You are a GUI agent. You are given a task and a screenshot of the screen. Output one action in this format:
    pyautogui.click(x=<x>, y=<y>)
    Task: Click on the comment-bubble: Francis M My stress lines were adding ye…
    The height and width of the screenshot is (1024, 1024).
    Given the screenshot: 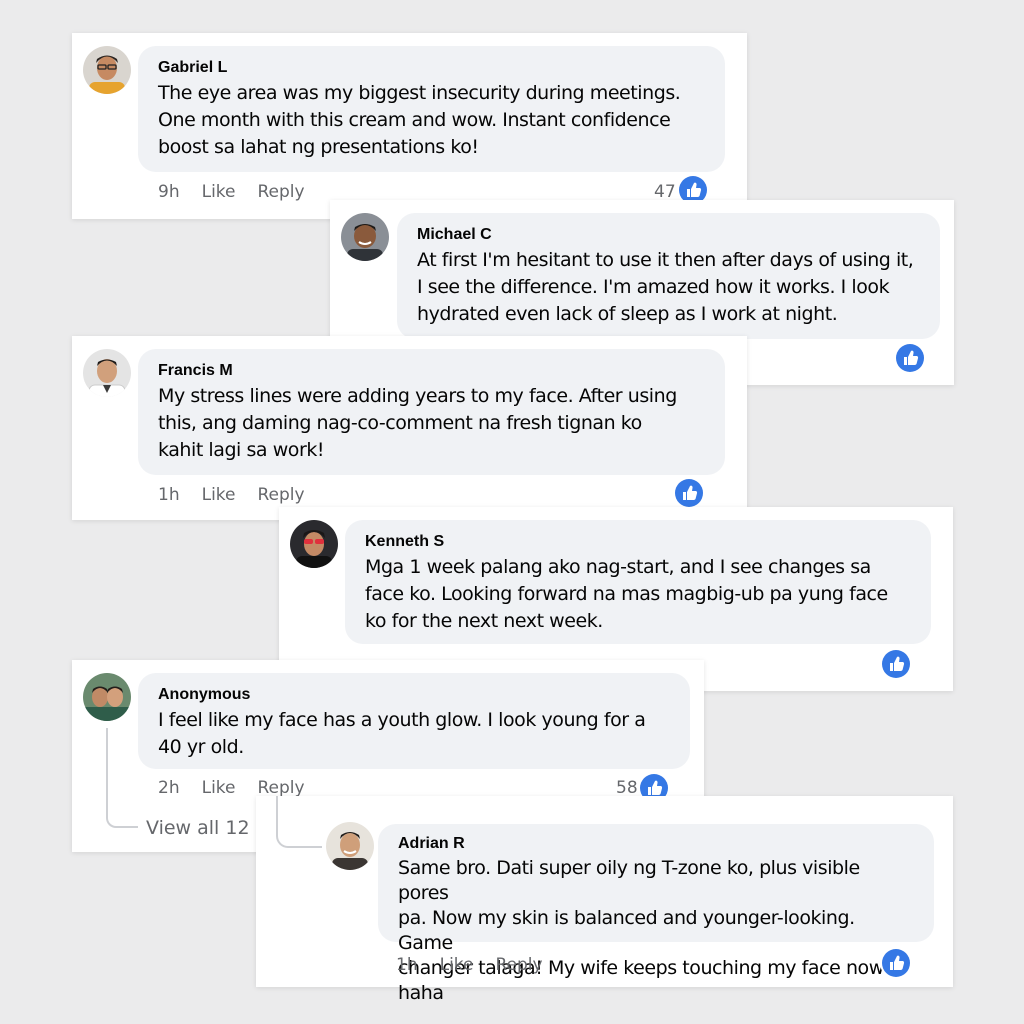 What is the action you would take?
    pyautogui.click(x=431, y=412)
    